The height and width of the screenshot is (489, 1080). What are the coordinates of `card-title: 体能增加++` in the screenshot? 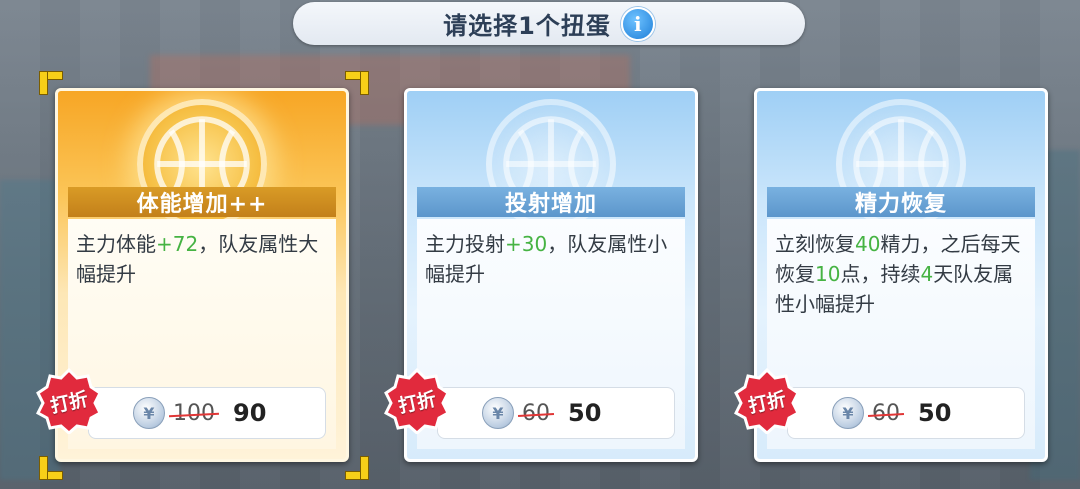 It's located at (202, 202).